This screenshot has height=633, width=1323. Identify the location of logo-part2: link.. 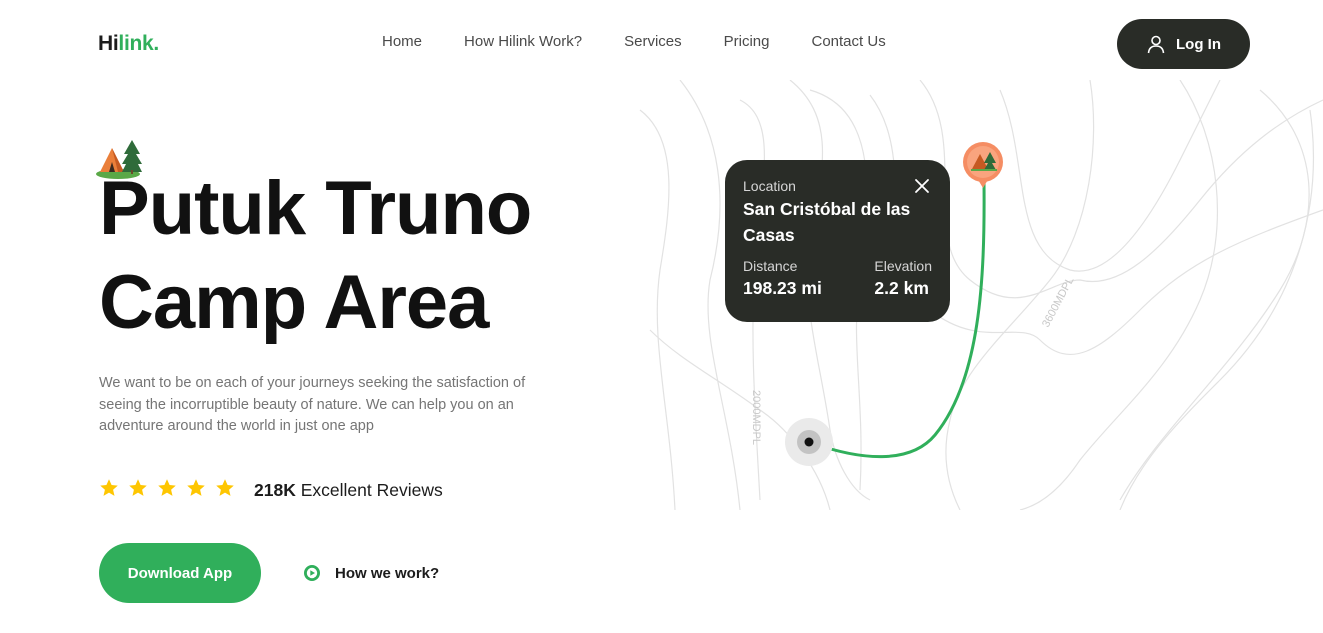
(138, 43).